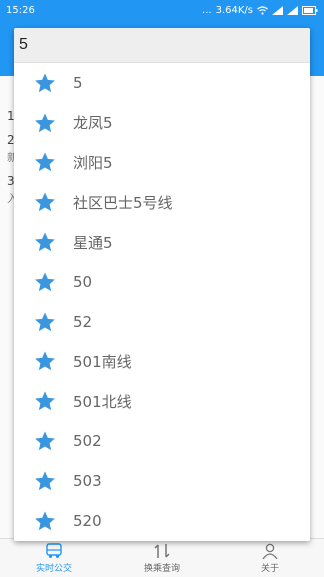 The image size is (324, 577). I want to click on suggestion-item: 52, so click(162, 322).